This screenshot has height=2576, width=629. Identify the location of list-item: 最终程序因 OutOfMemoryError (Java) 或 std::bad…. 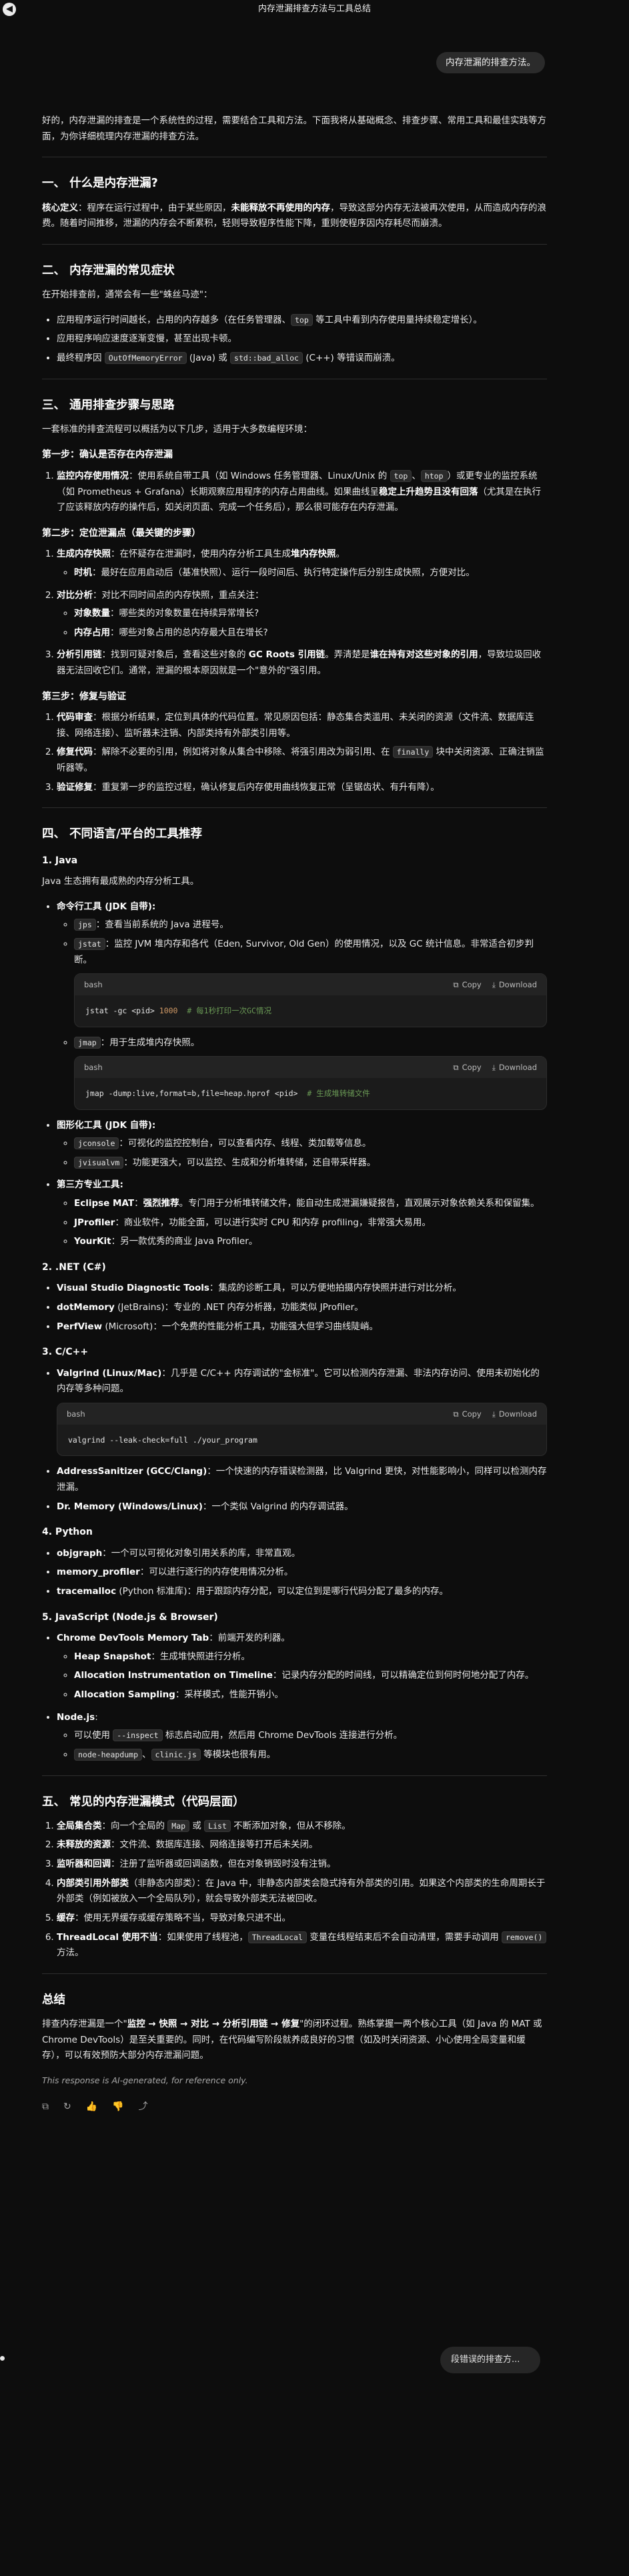
(302, 359).